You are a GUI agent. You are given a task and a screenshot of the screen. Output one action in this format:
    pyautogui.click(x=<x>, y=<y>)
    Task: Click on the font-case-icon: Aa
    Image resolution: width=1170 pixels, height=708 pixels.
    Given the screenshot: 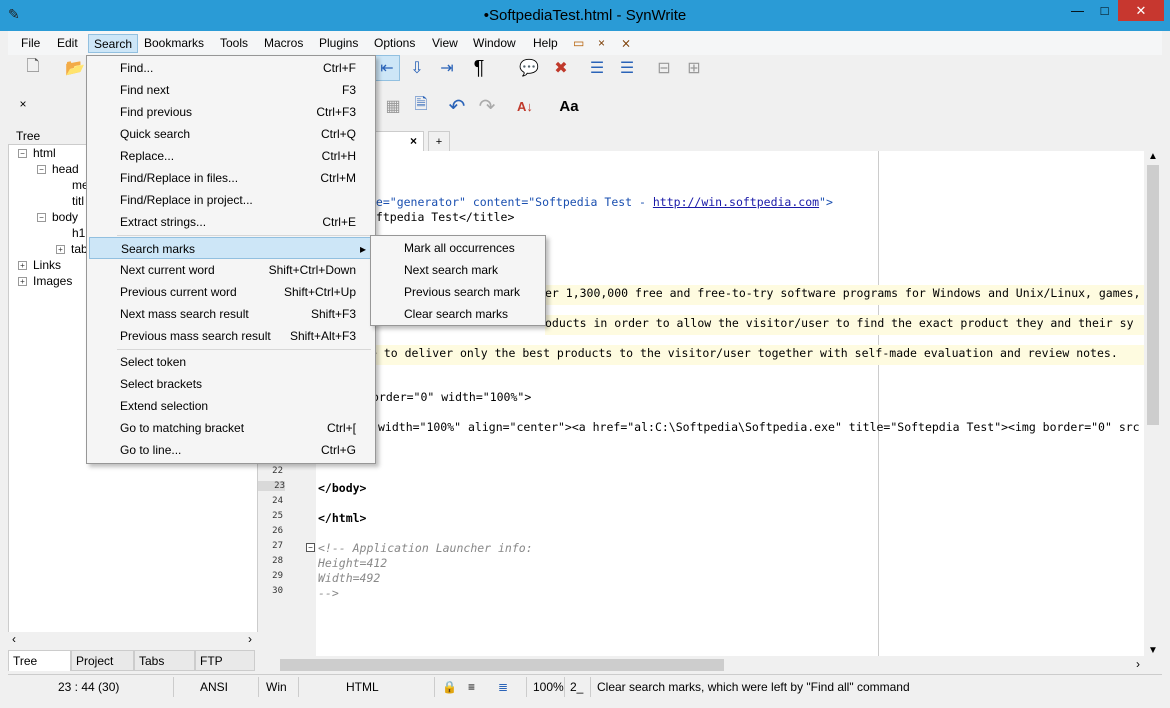 What is the action you would take?
    pyautogui.click(x=569, y=106)
    